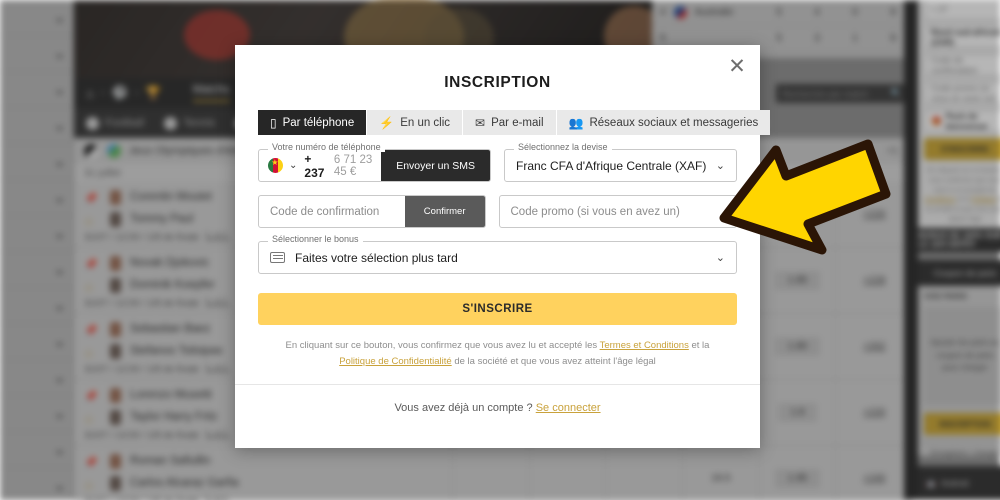 The image size is (1000, 500). Describe the element at coordinates (199, 123) in the screenshot. I see `sport-label: Tennis` at that location.